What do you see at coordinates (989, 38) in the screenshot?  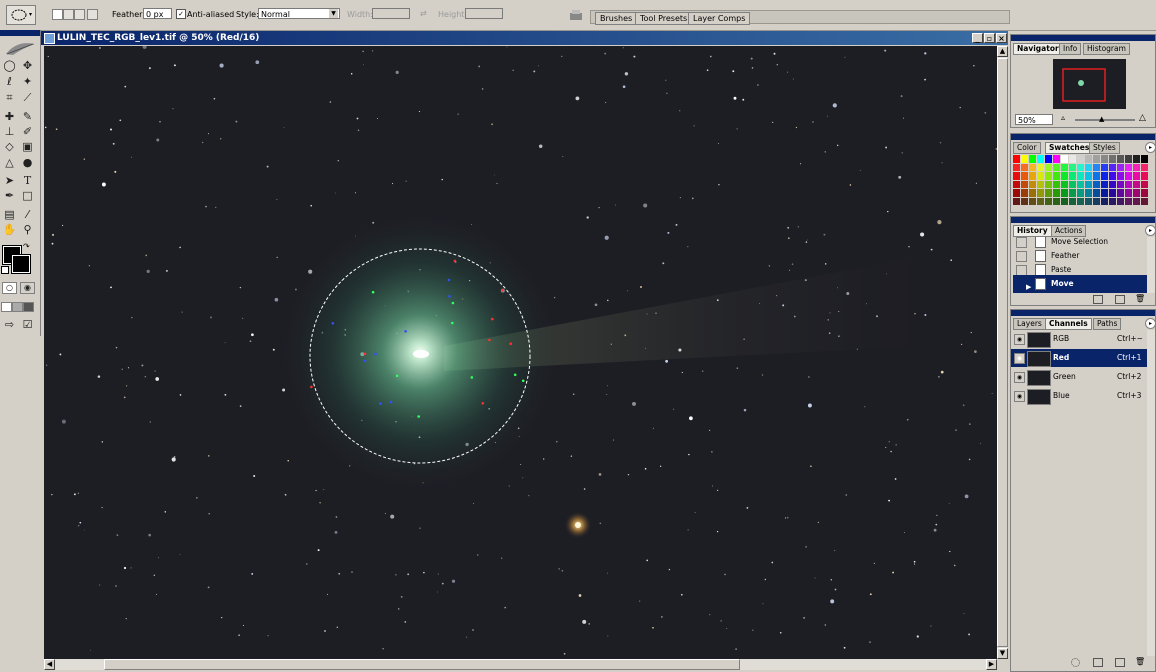 I see `restore-button: ▫` at bounding box center [989, 38].